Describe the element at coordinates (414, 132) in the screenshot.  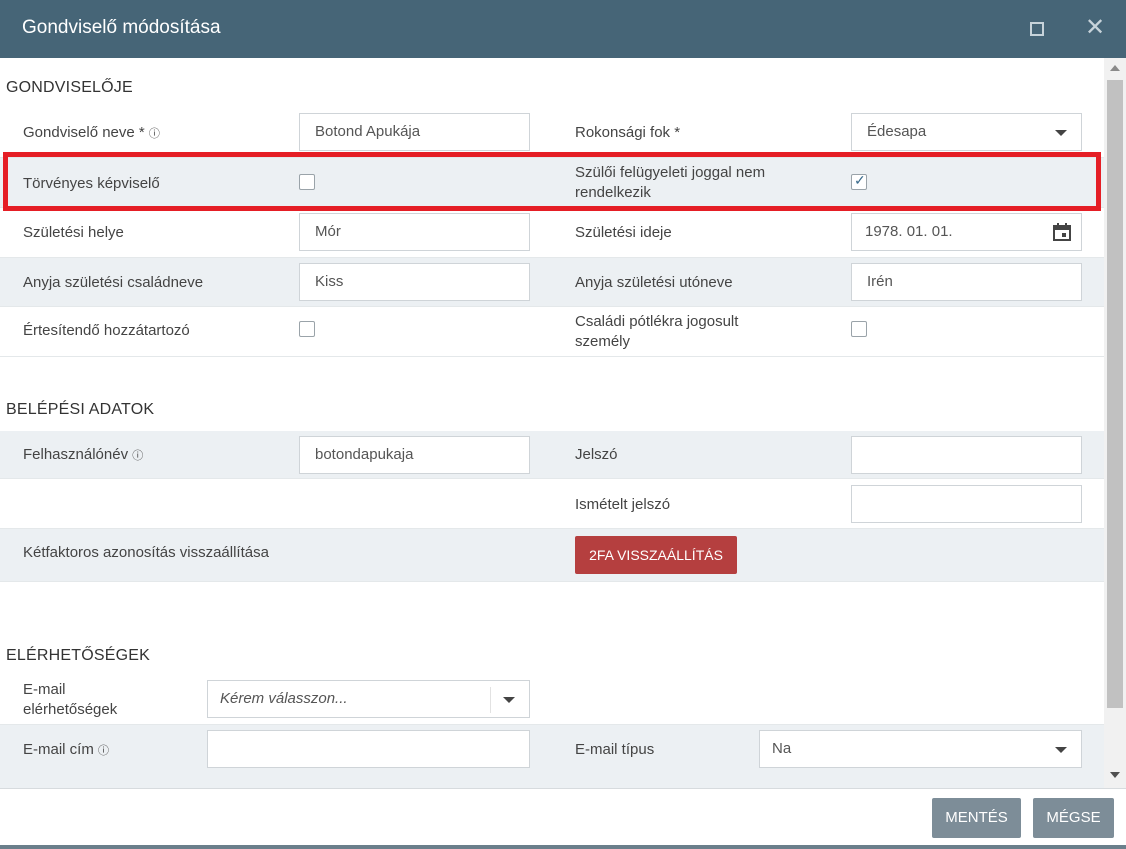
I see `guardian-name-input: Botond Apukája` at that location.